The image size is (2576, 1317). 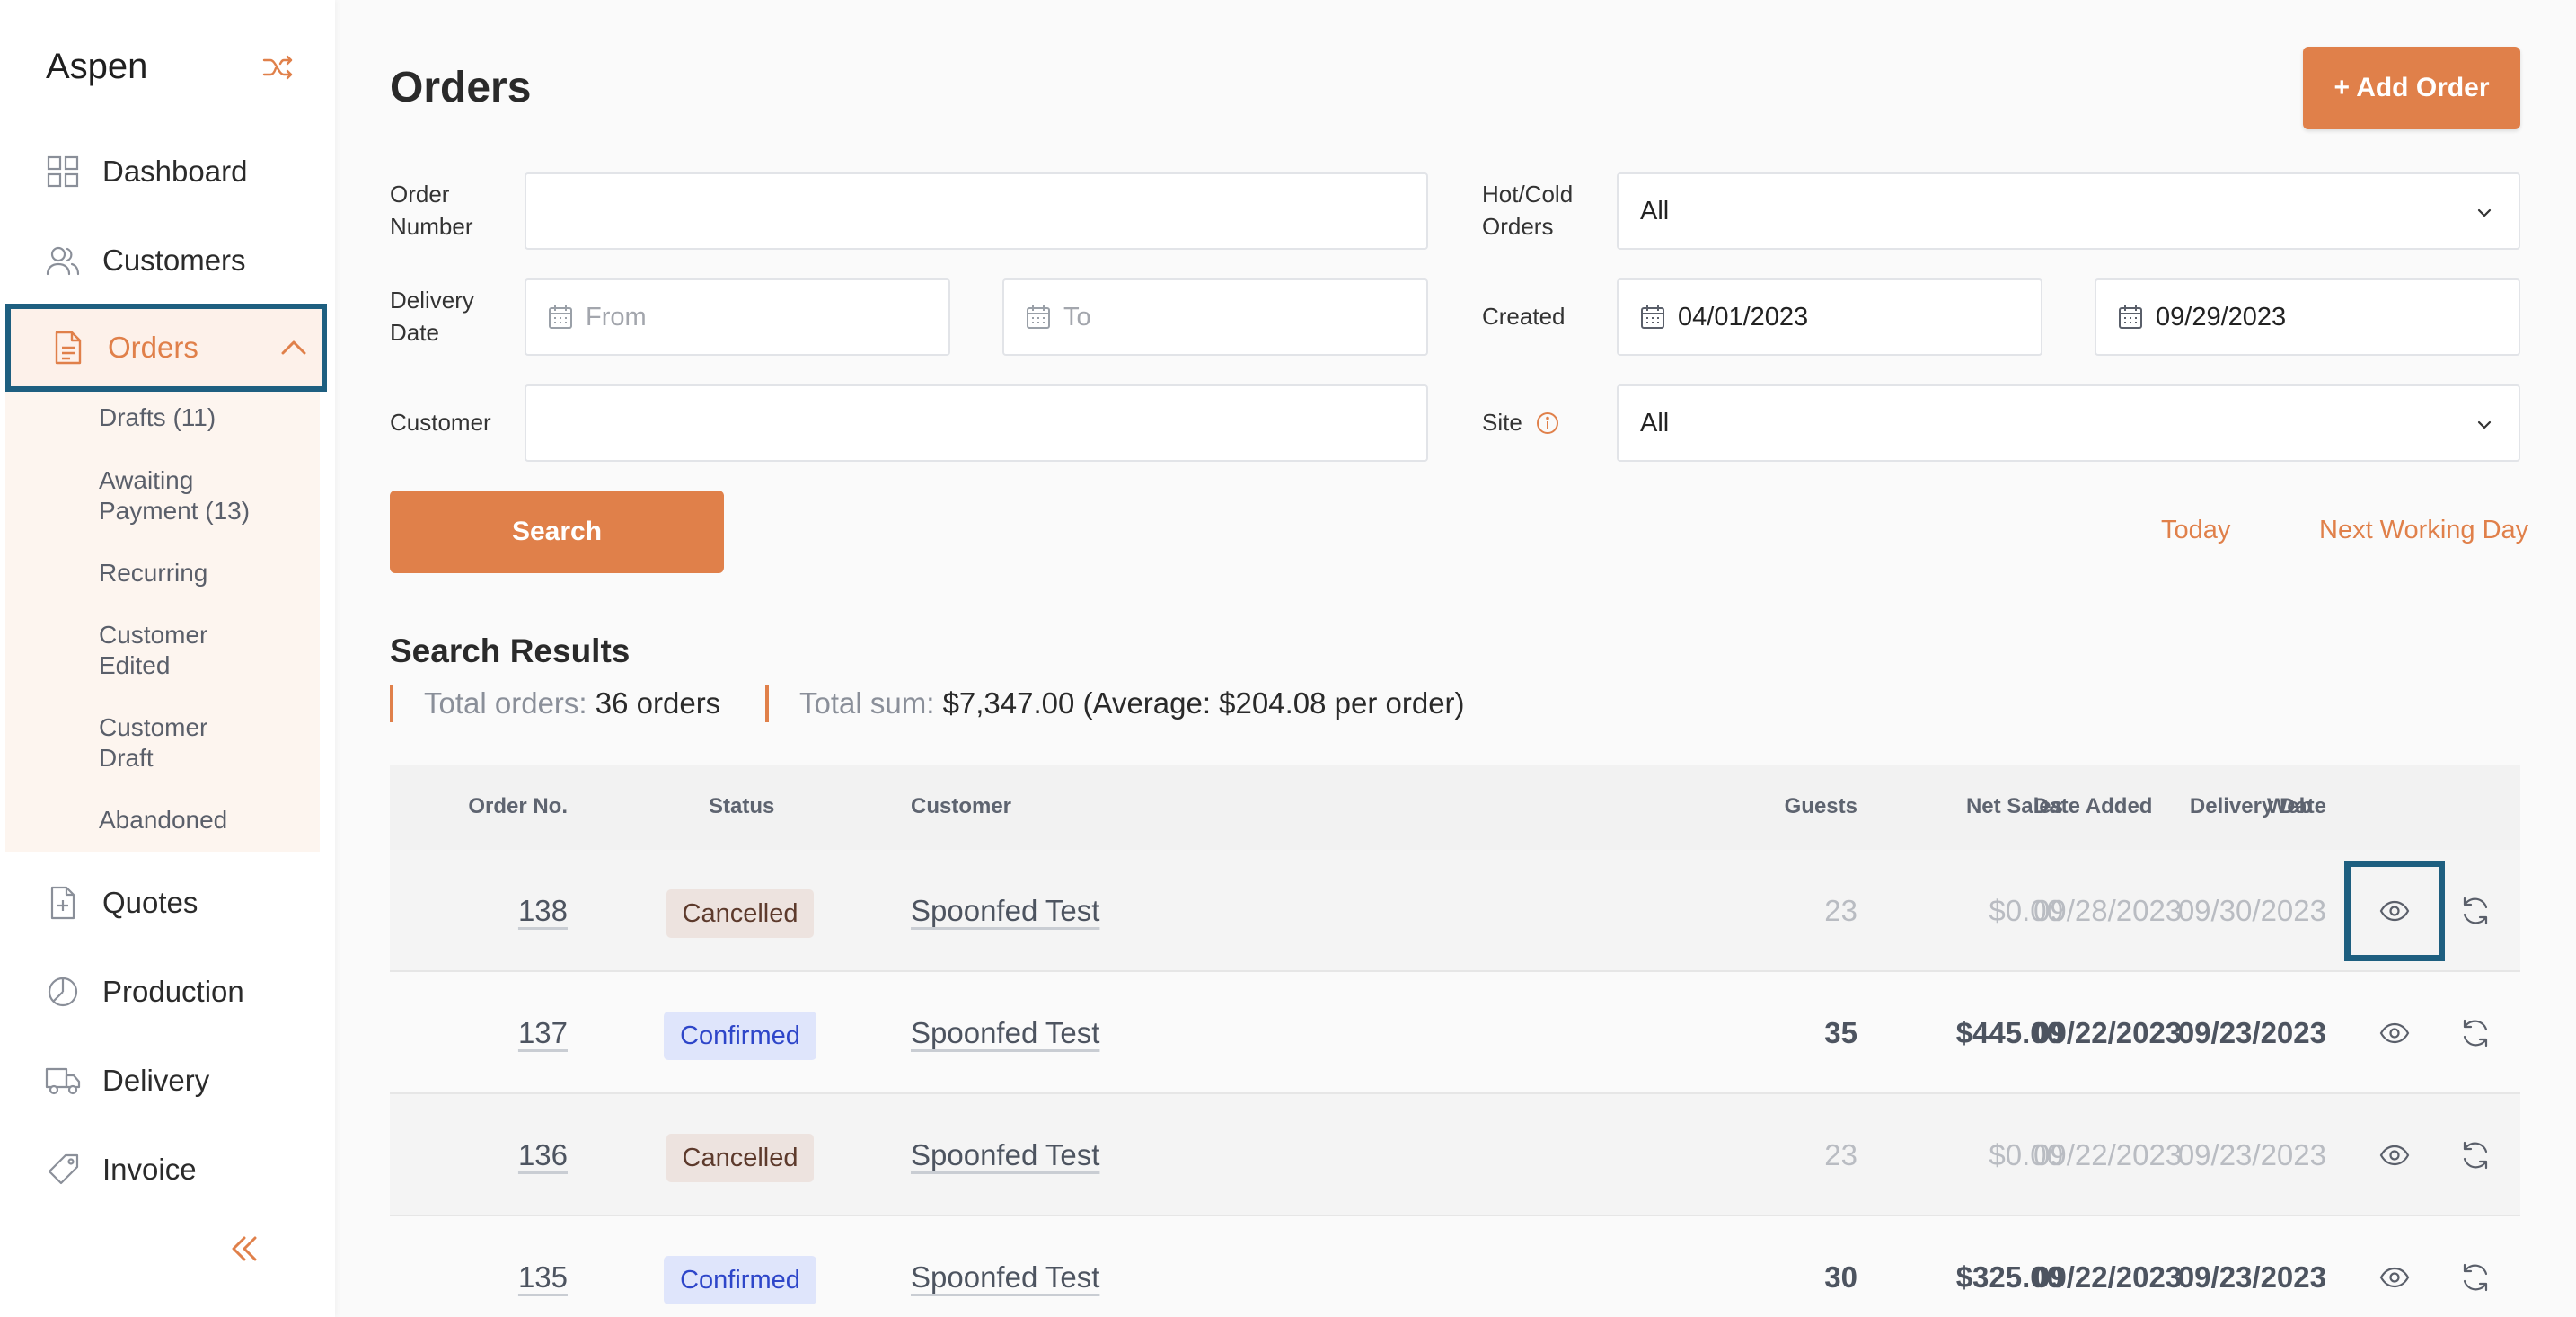 What do you see at coordinates (420, 195) in the screenshot?
I see `order-number-label-line1: Order` at bounding box center [420, 195].